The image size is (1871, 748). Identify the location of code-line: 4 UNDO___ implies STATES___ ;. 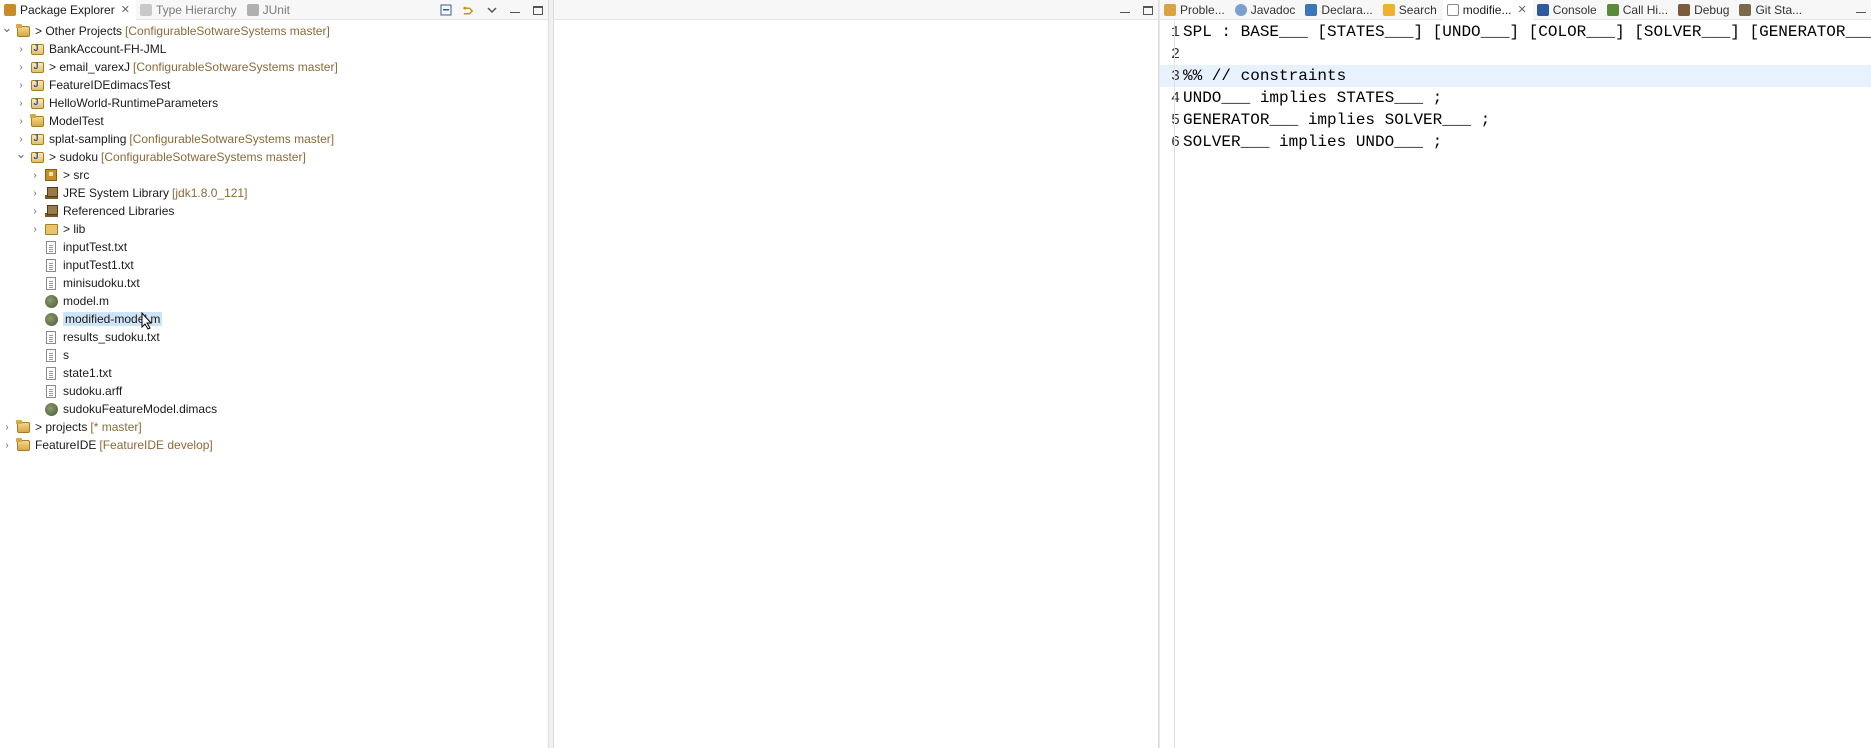
(1515, 98).